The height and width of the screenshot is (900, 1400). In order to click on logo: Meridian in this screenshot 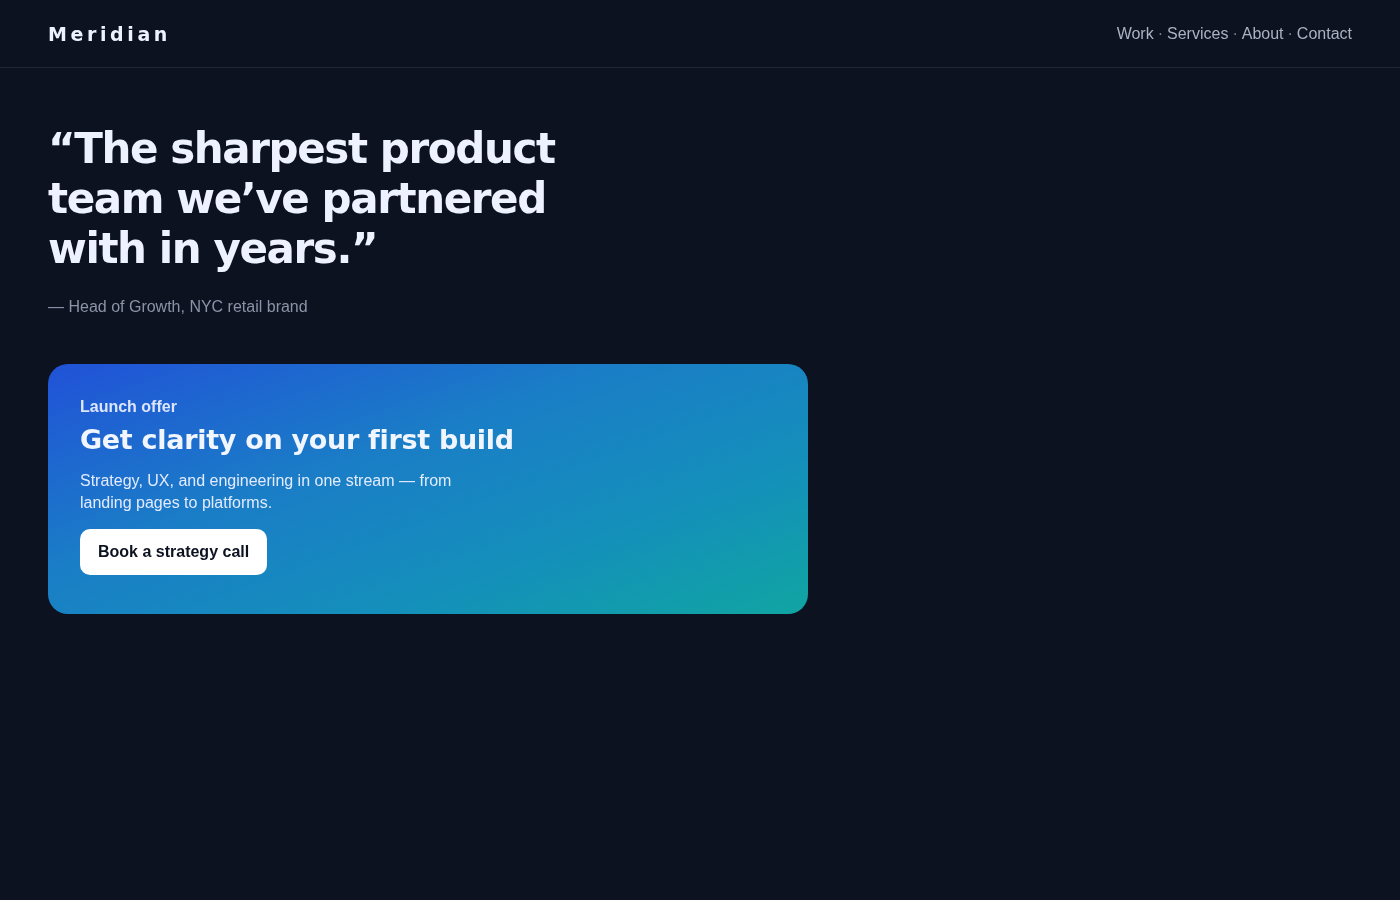, I will do `click(109, 33)`.